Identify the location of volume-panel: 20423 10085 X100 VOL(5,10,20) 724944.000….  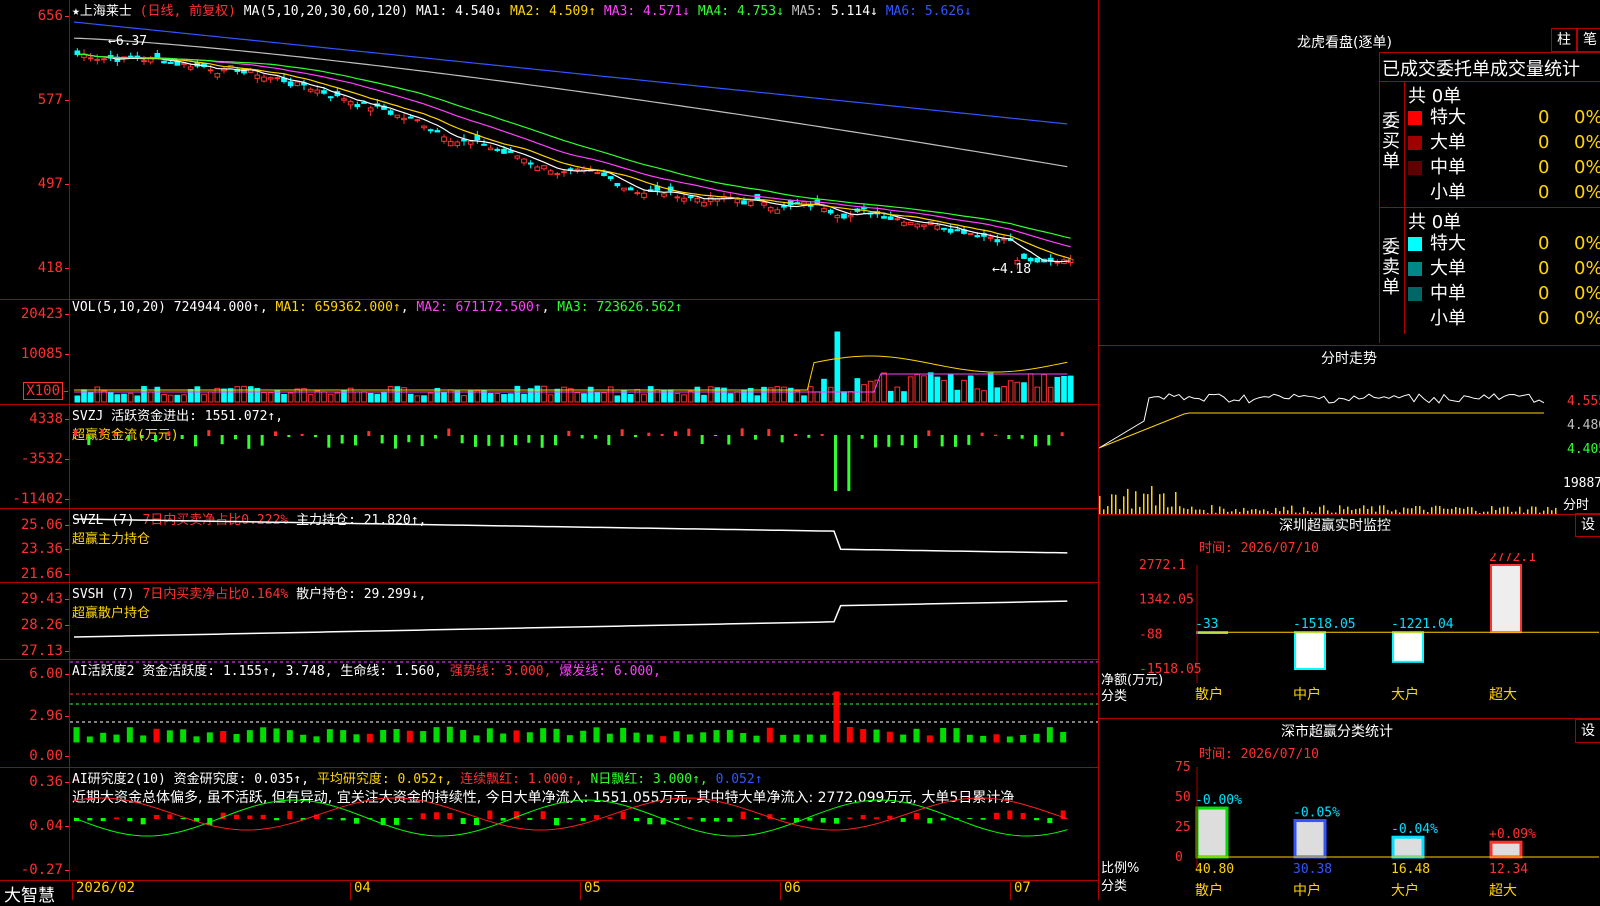
(549, 352).